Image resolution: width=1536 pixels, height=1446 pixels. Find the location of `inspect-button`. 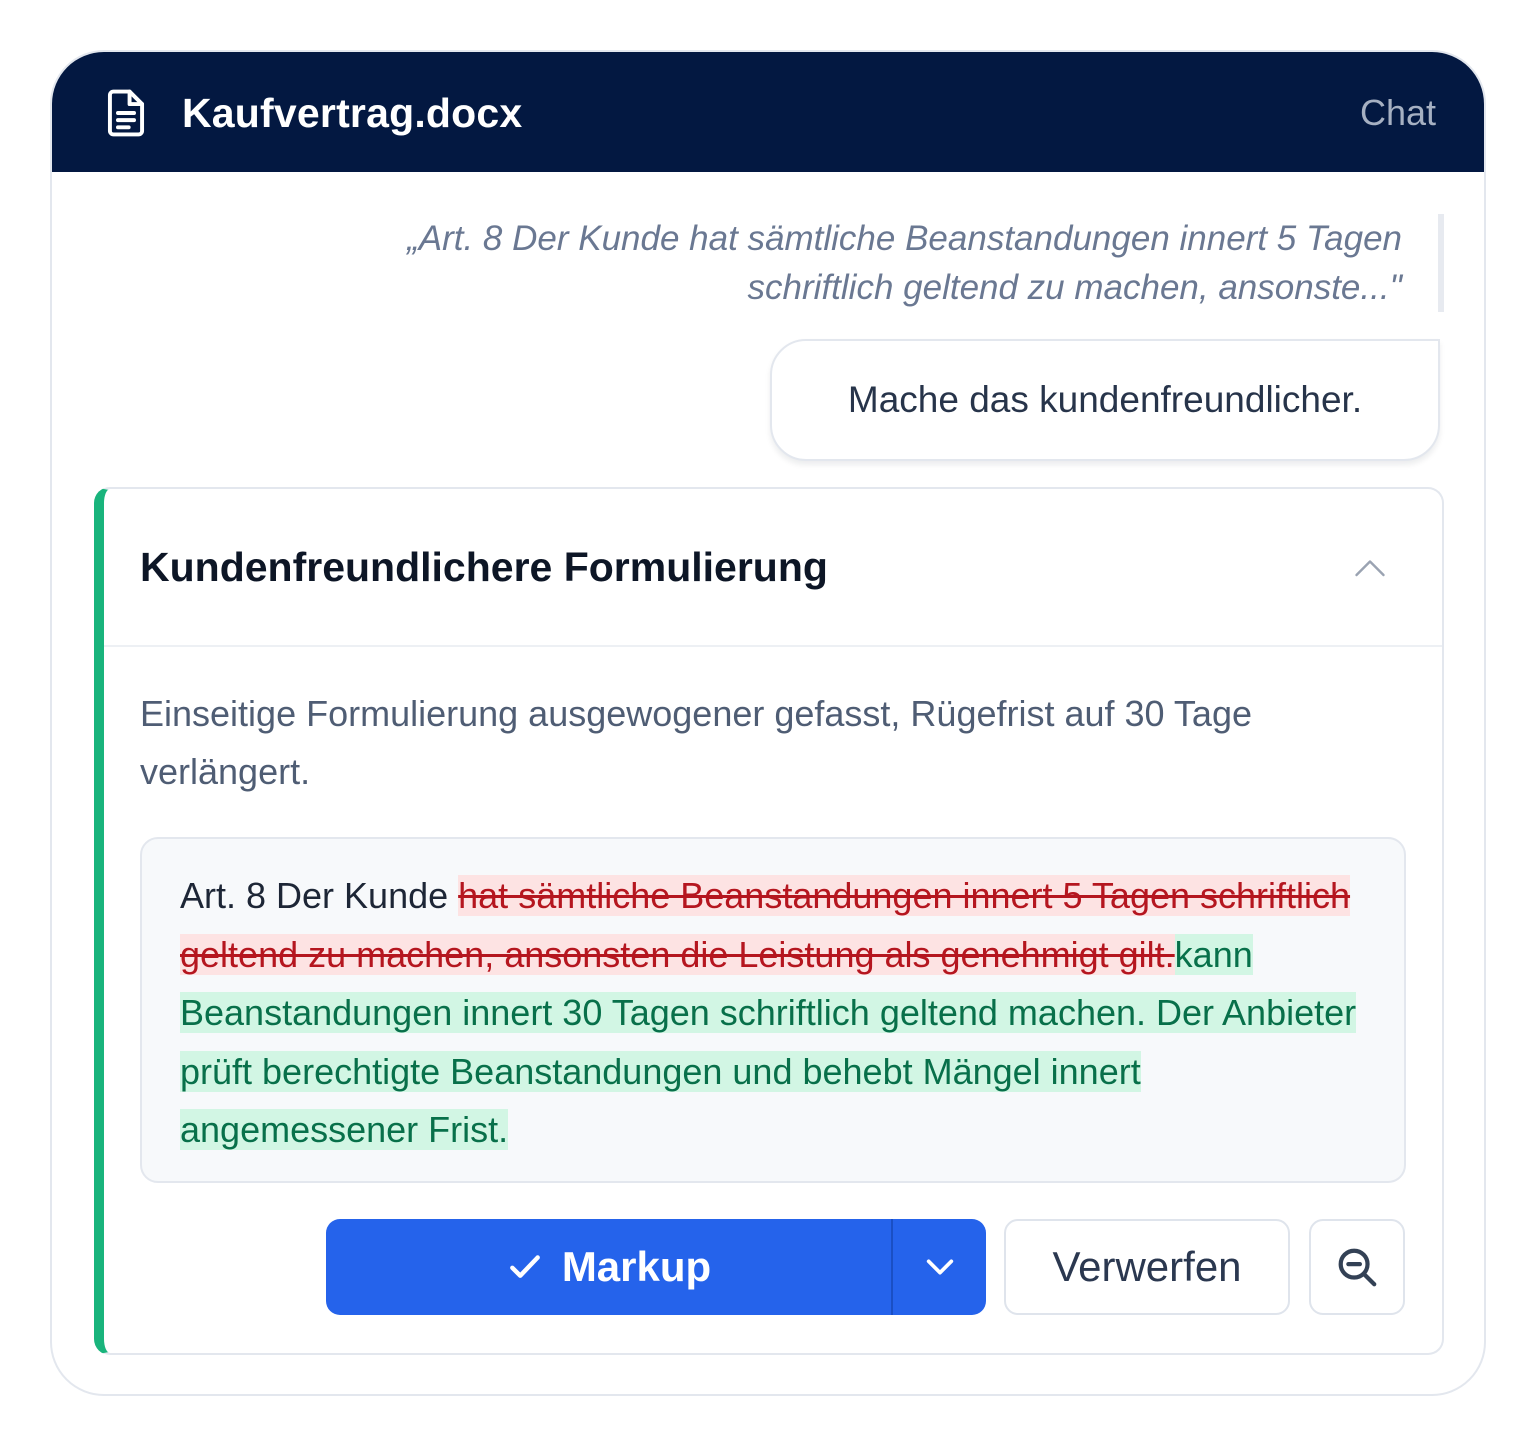

inspect-button is located at coordinates (1357, 1267).